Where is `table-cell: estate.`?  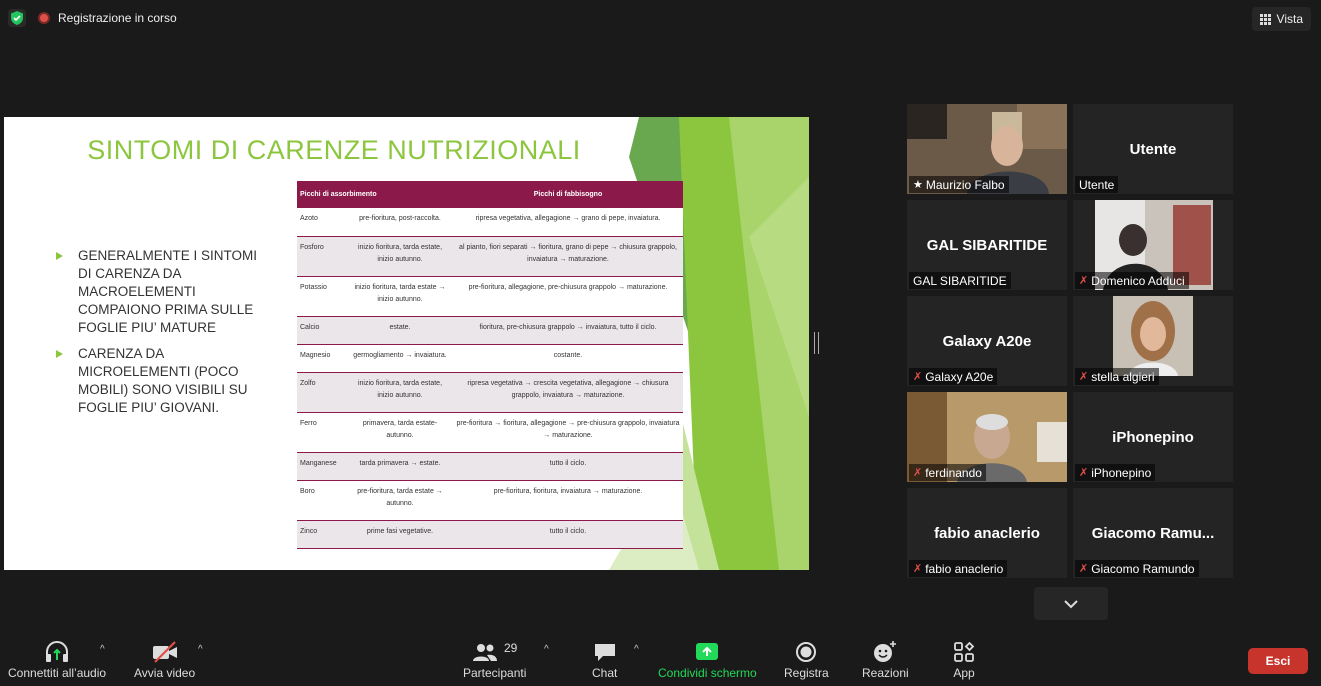
table-cell: estate. is located at coordinates (400, 330).